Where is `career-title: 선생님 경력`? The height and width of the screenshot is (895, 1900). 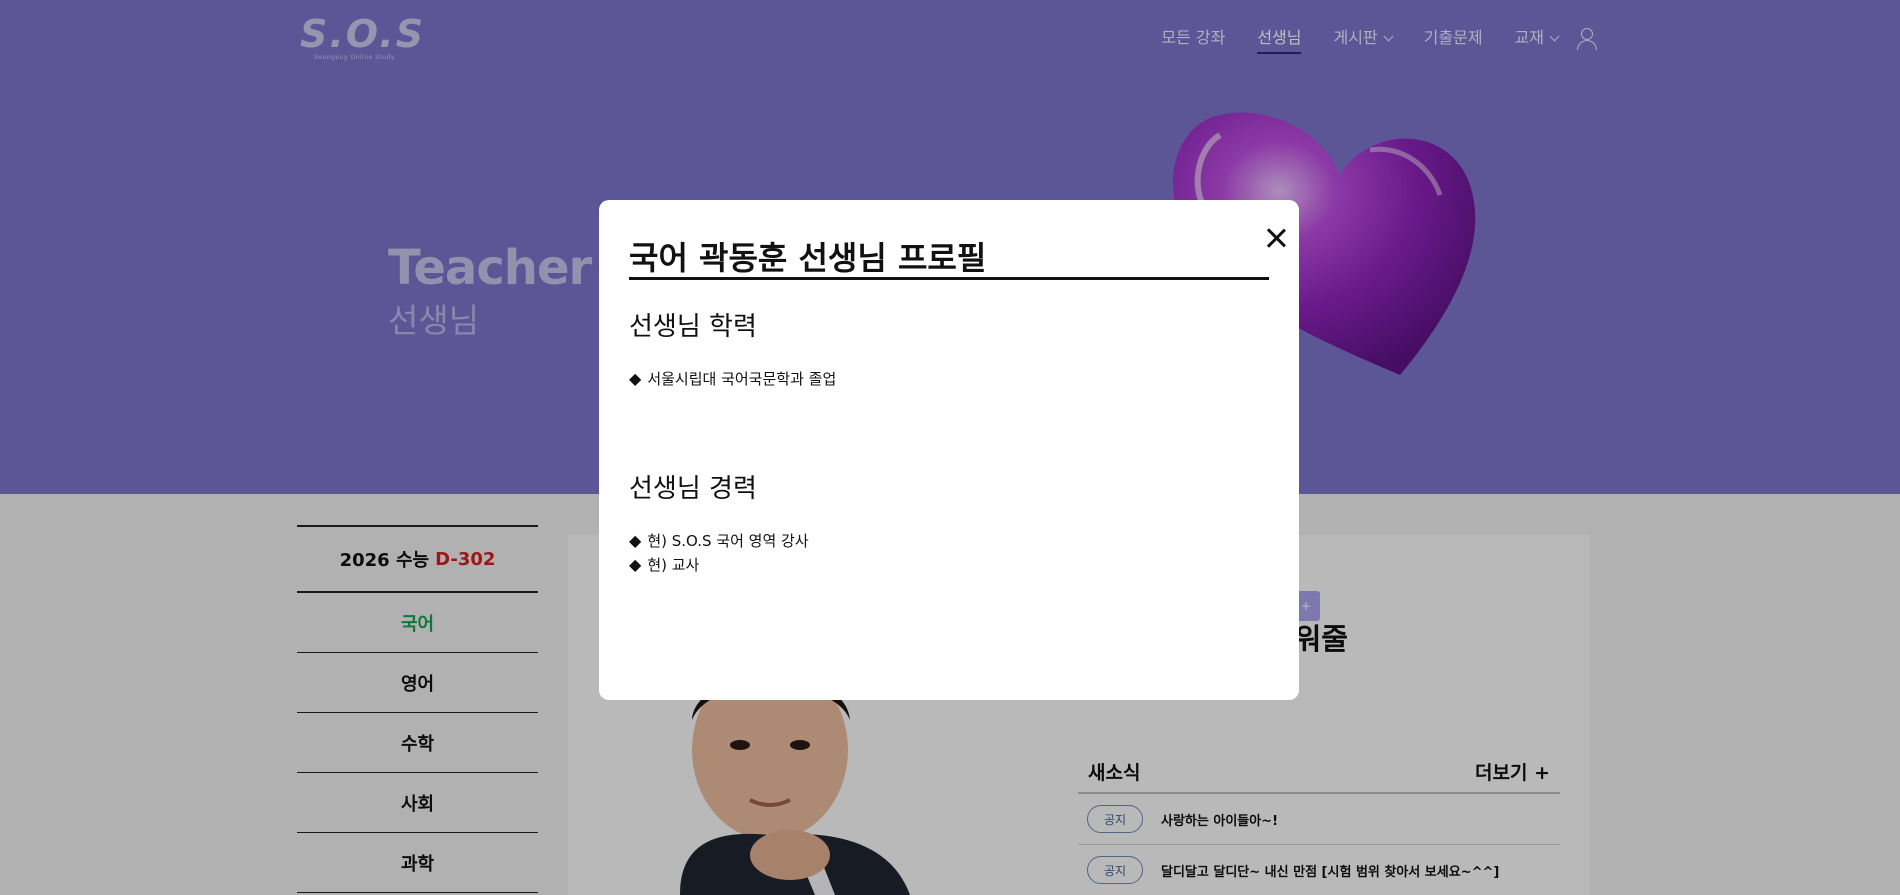
career-title: 선생님 경력 is located at coordinates (693, 489).